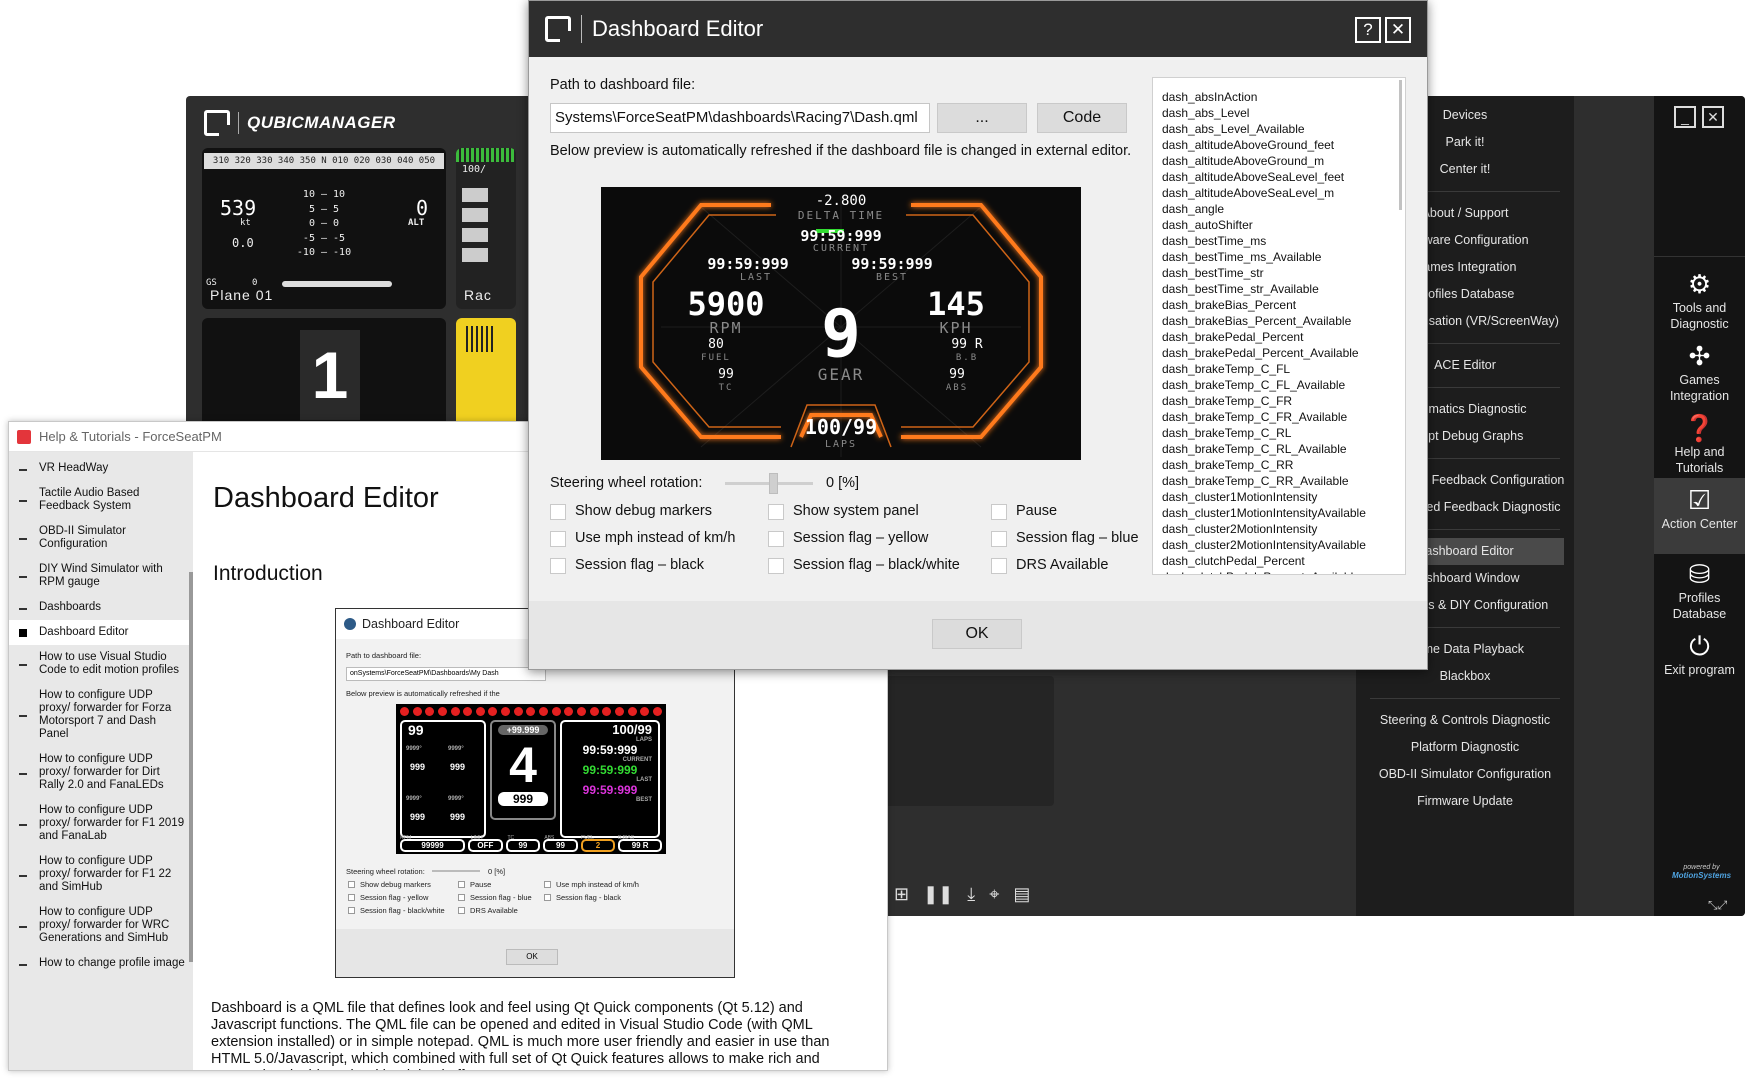  Describe the element at coordinates (1465, 720) in the screenshot. I see `menu-item: Steering & Controls Diagnostic` at that location.